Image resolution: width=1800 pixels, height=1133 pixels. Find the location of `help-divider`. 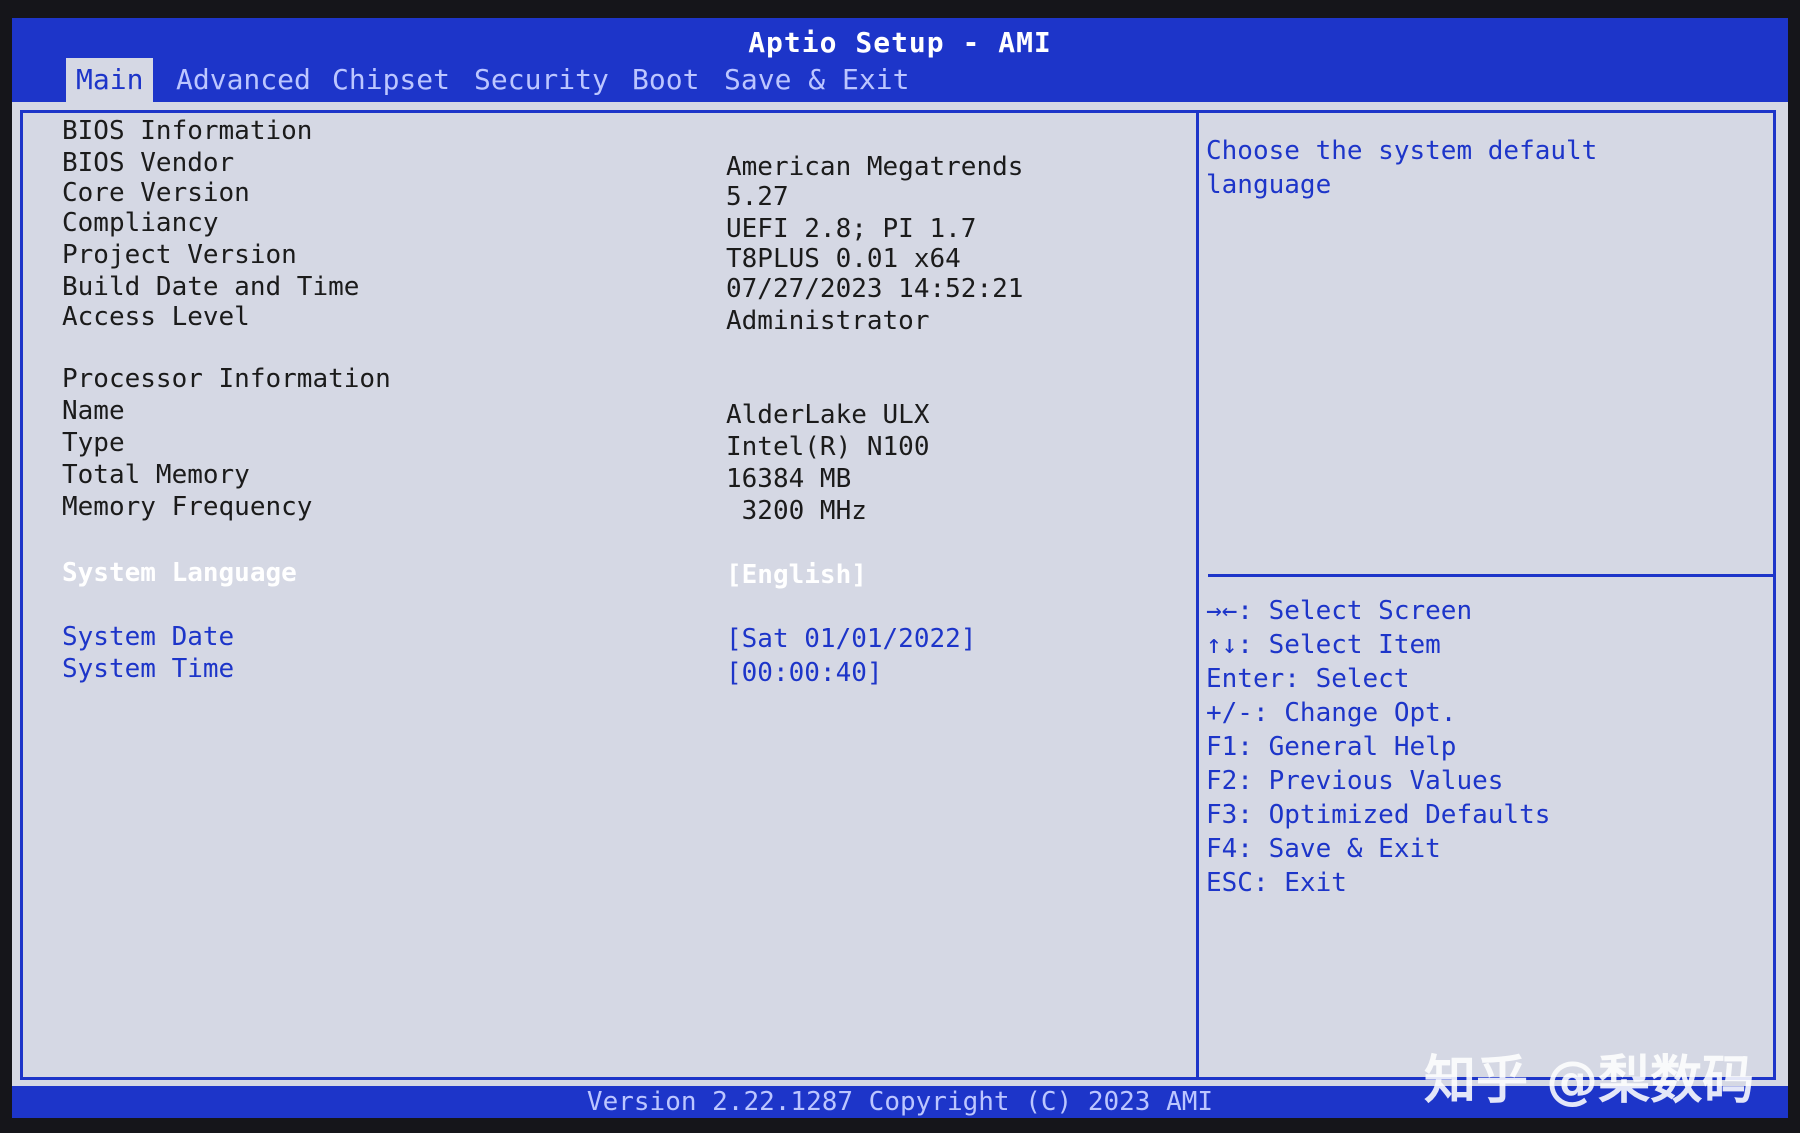

help-divider is located at coordinates (1491, 575).